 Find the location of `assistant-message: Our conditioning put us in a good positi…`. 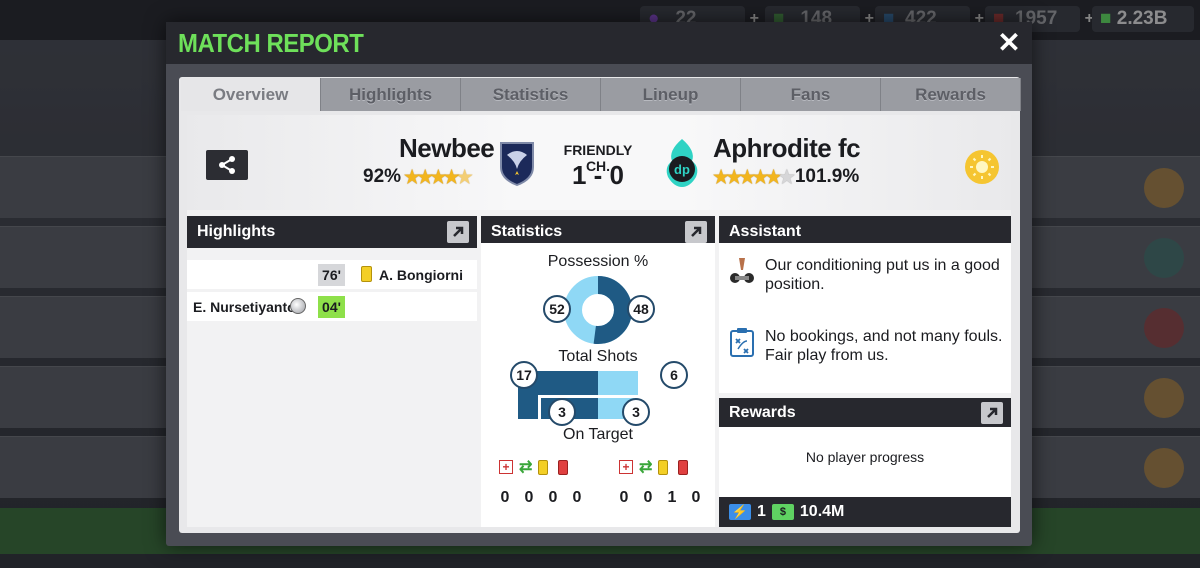

assistant-message: Our conditioning put us in a good positi… is located at coordinates (870, 275).